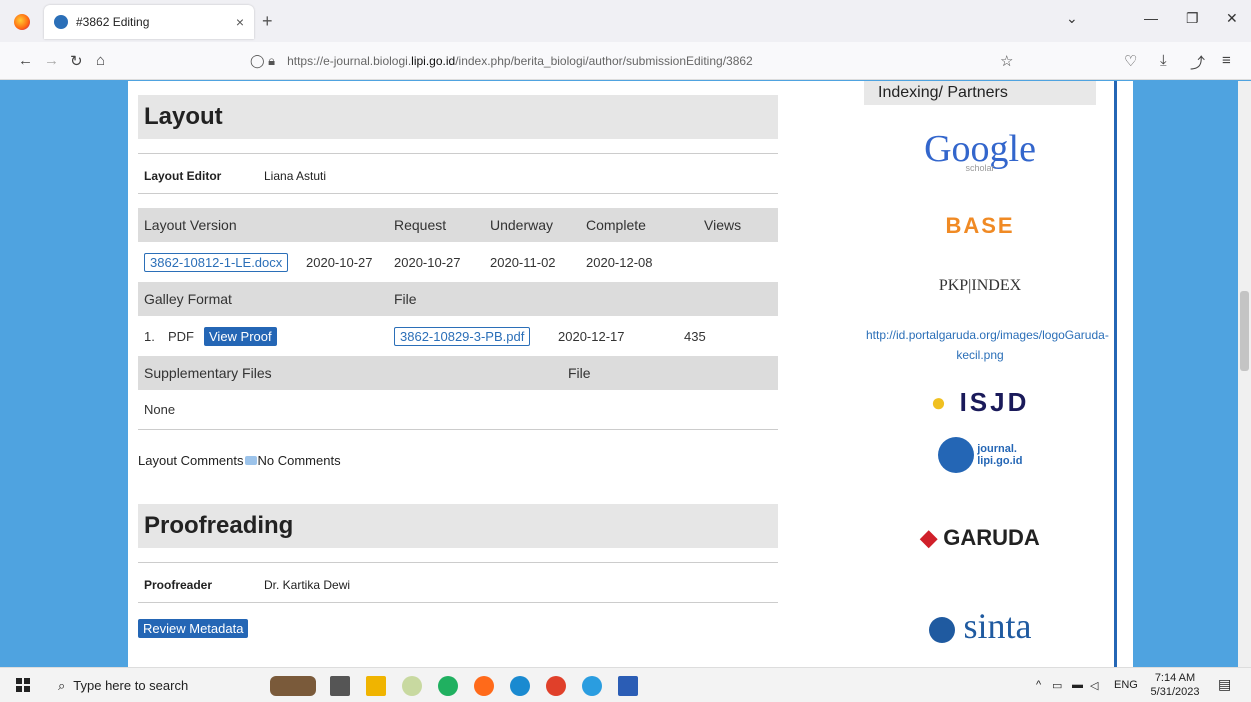  Describe the element at coordinates (458, 526) in the screenshot. I see `proofreading-heading: Proofreading` at that location.